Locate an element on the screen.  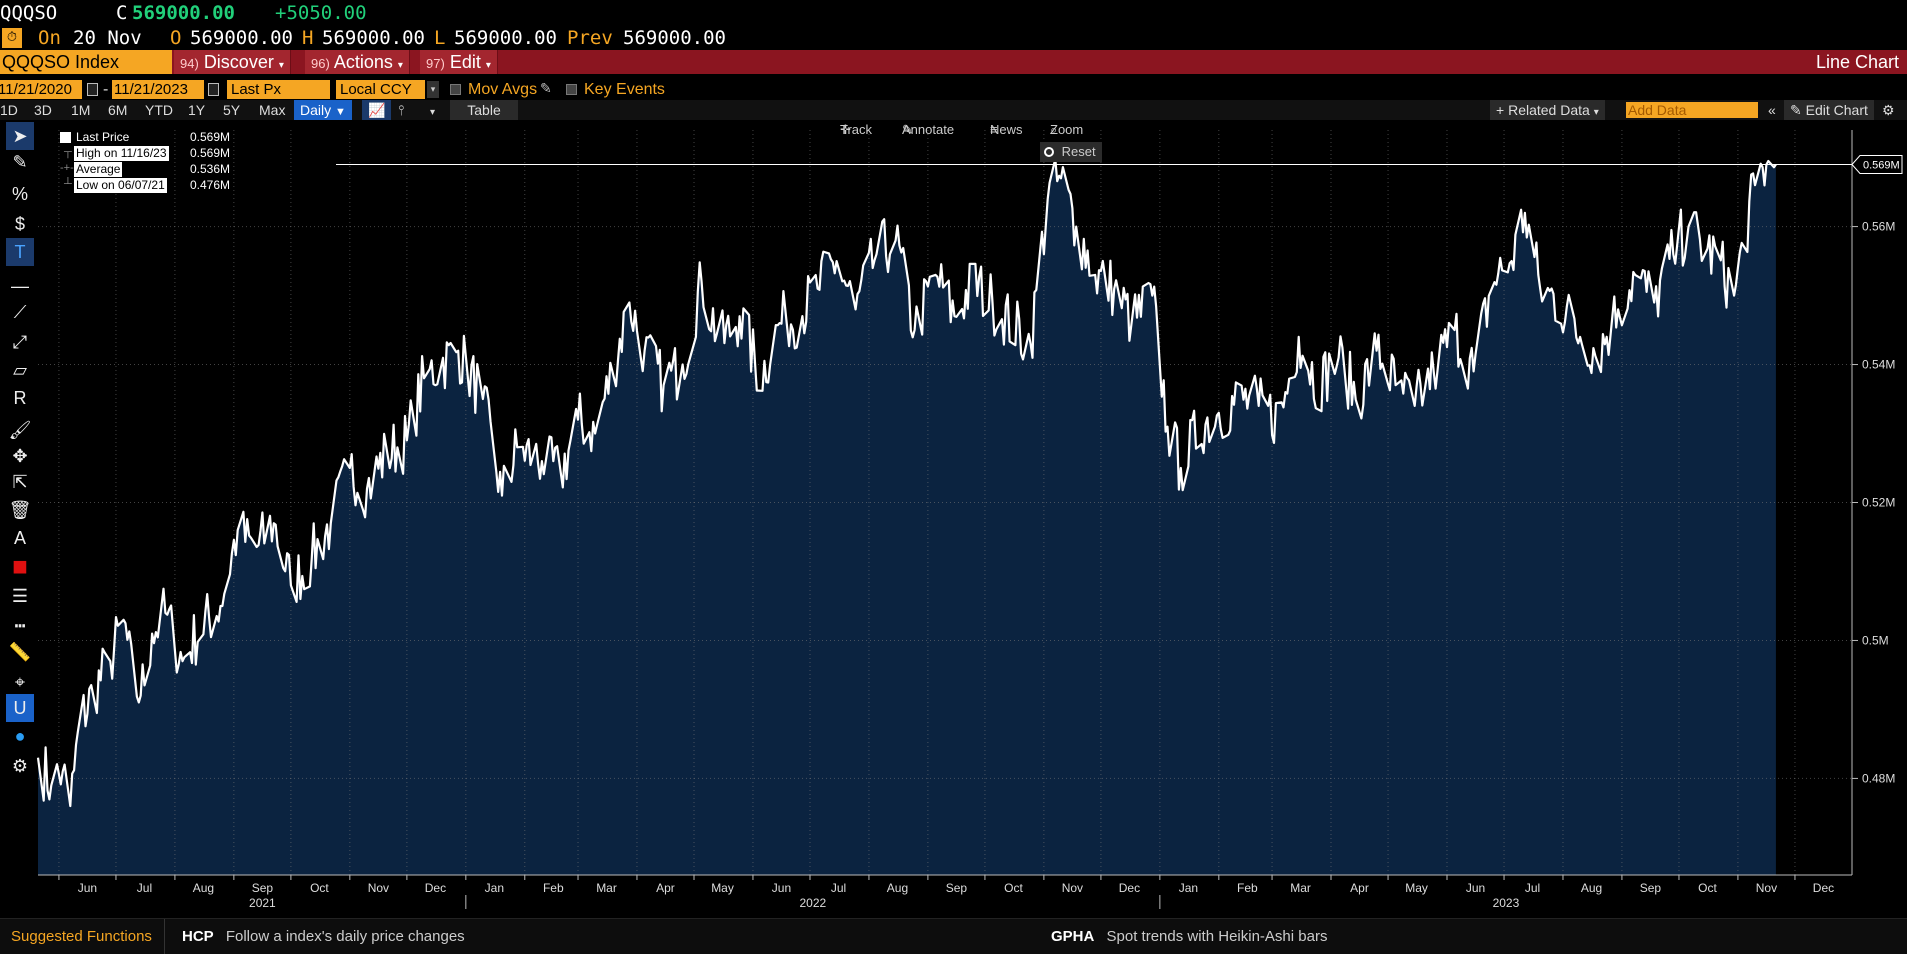
field-selector: Last Px is located at coordinates (278, 89).